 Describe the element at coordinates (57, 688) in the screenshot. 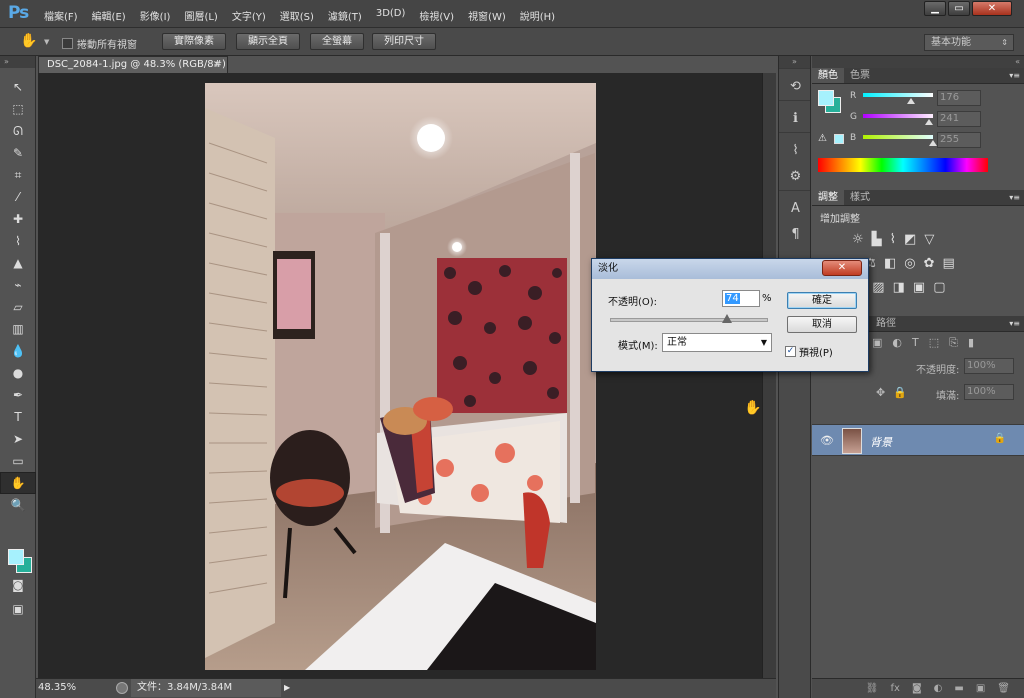

I see `zoom-level: 48.35%` at that location.